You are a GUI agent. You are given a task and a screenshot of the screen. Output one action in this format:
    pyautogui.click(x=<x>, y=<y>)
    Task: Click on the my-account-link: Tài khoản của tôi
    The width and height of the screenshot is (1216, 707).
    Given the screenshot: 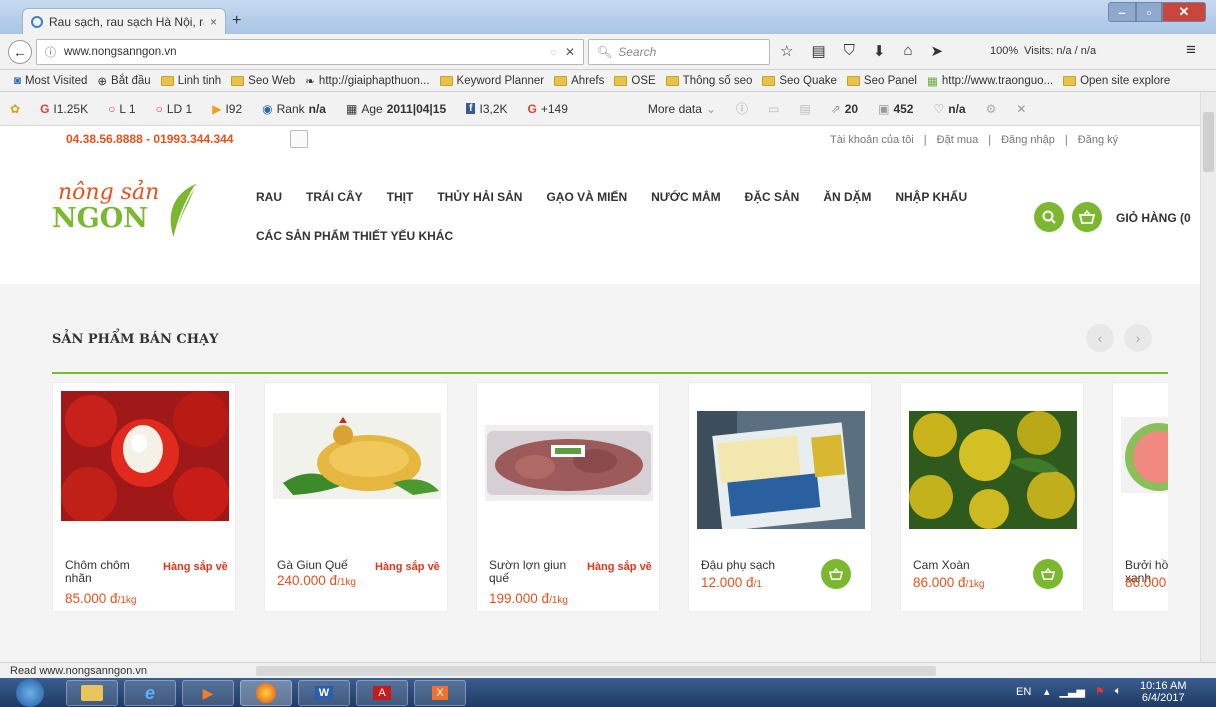 What is the action you would take?
    pyautogui.click(x=872, y=140)
    